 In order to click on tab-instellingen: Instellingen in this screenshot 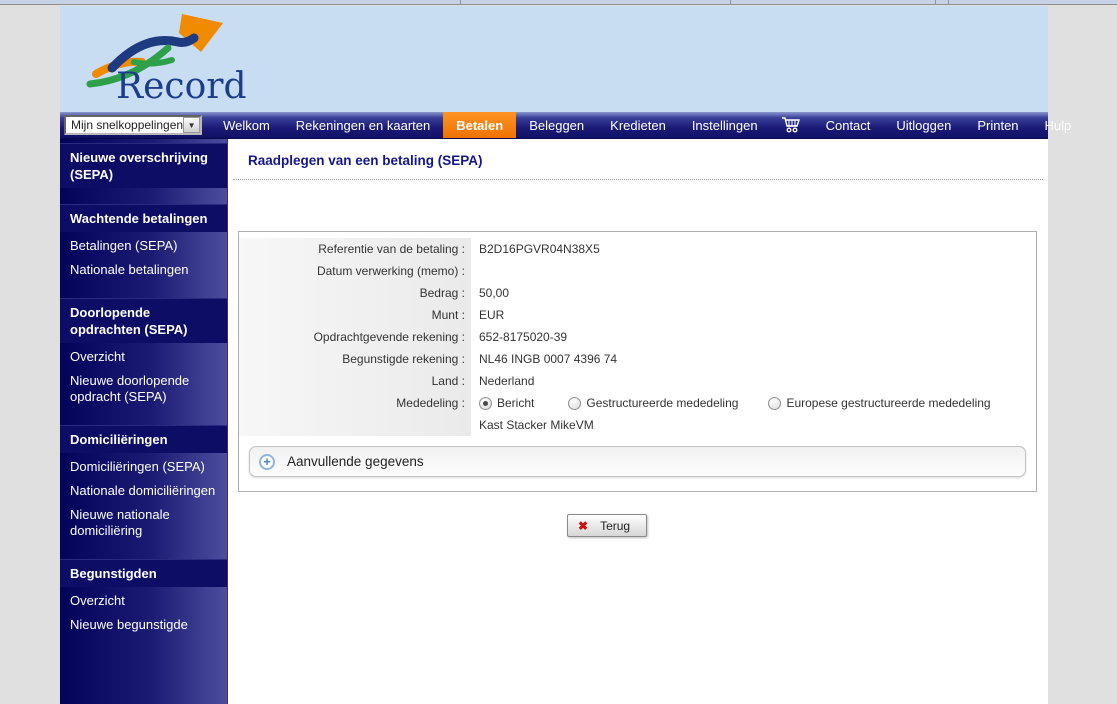, I will do `click(725, 125)`.